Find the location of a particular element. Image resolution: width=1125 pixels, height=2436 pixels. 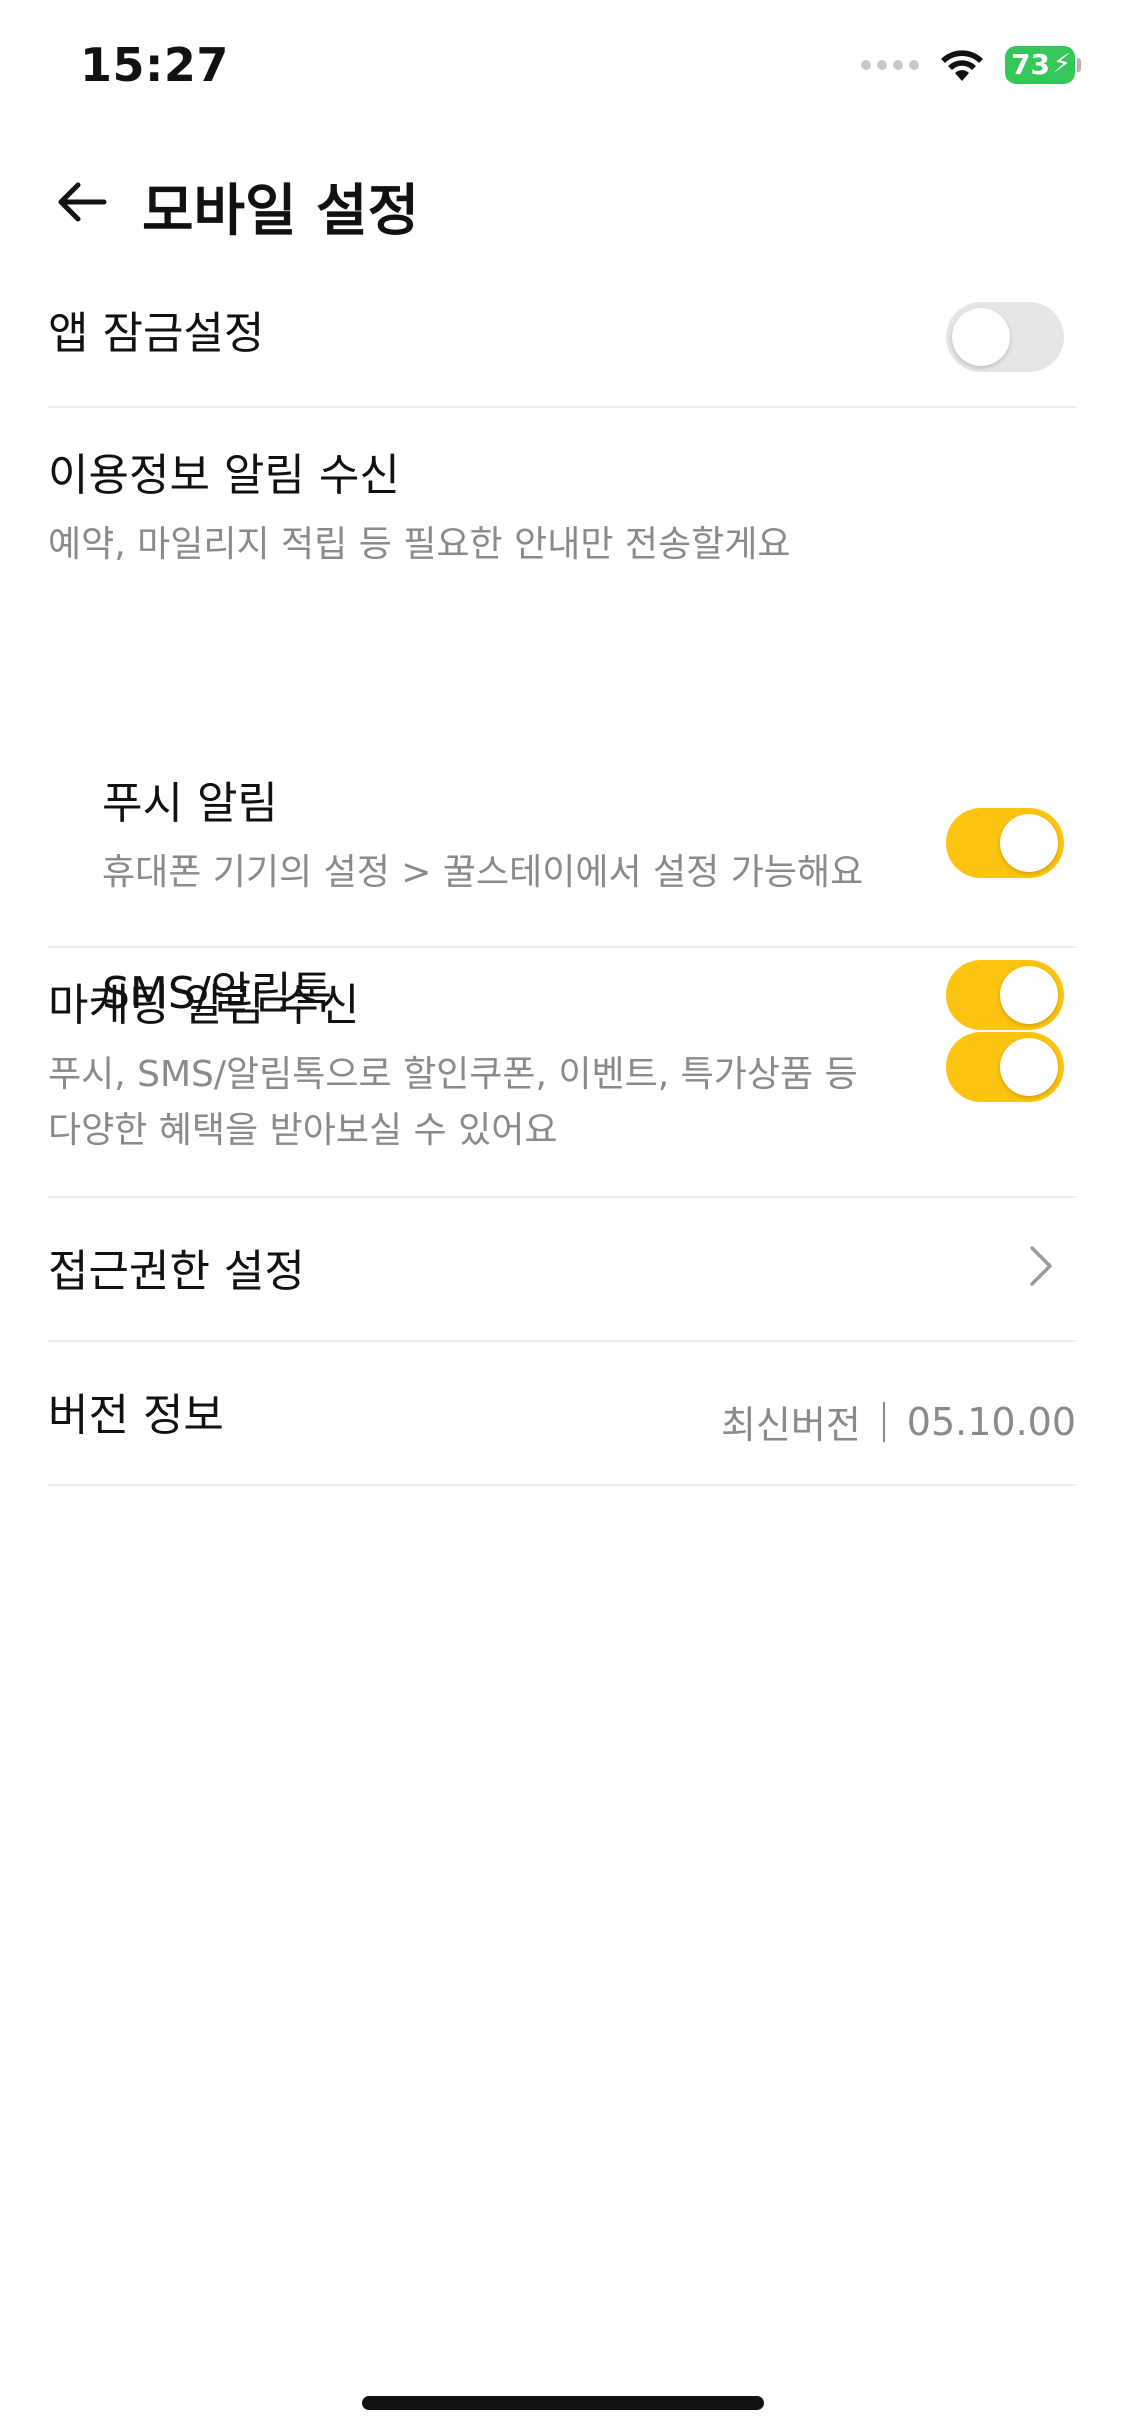

marketing-notifications-toggle is located at coordinates (1005, 1067).